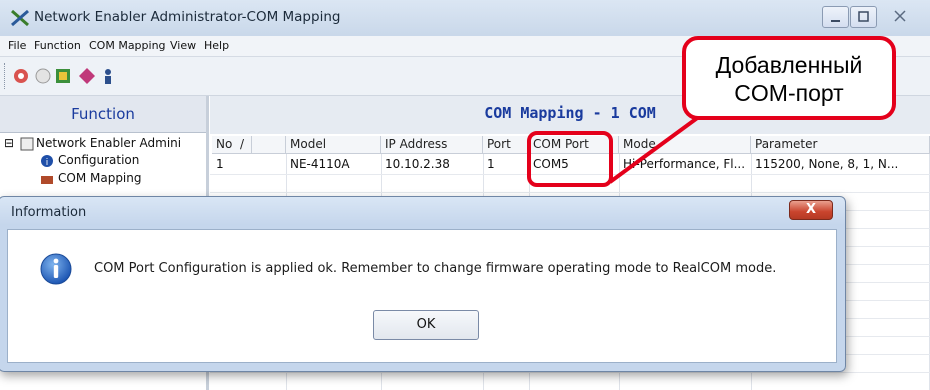 This screenshot has width=930, height=390. Describe the element at coordinates (47, 180) in the screenshot. I see `com-mapping-icon` at that location.